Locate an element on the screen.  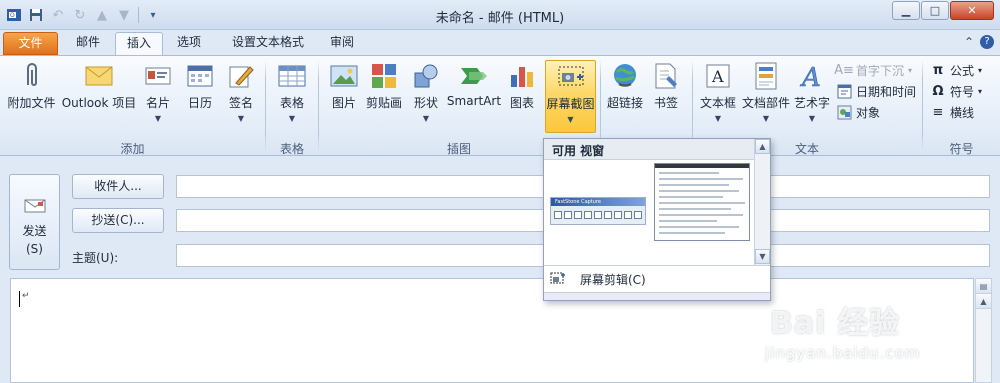
clipart-icon is located at coordinates (384, 76).